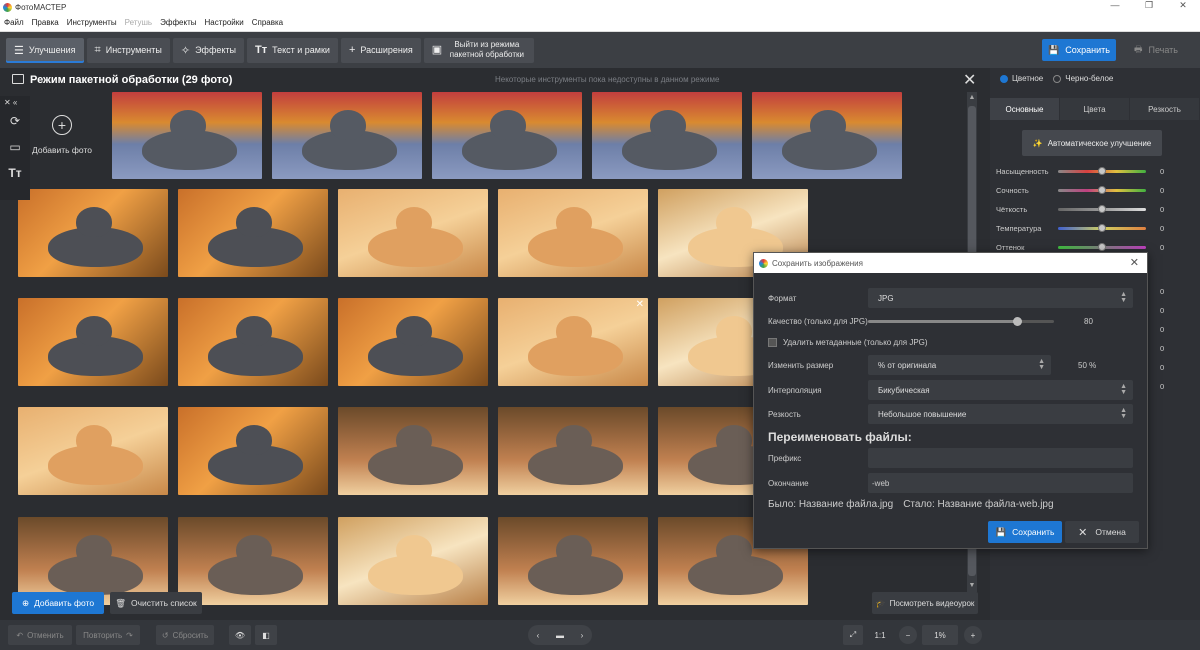 This screenshot has height=650, width=1200. I want to click on maximize-button: ❐, so click(1149, 5).